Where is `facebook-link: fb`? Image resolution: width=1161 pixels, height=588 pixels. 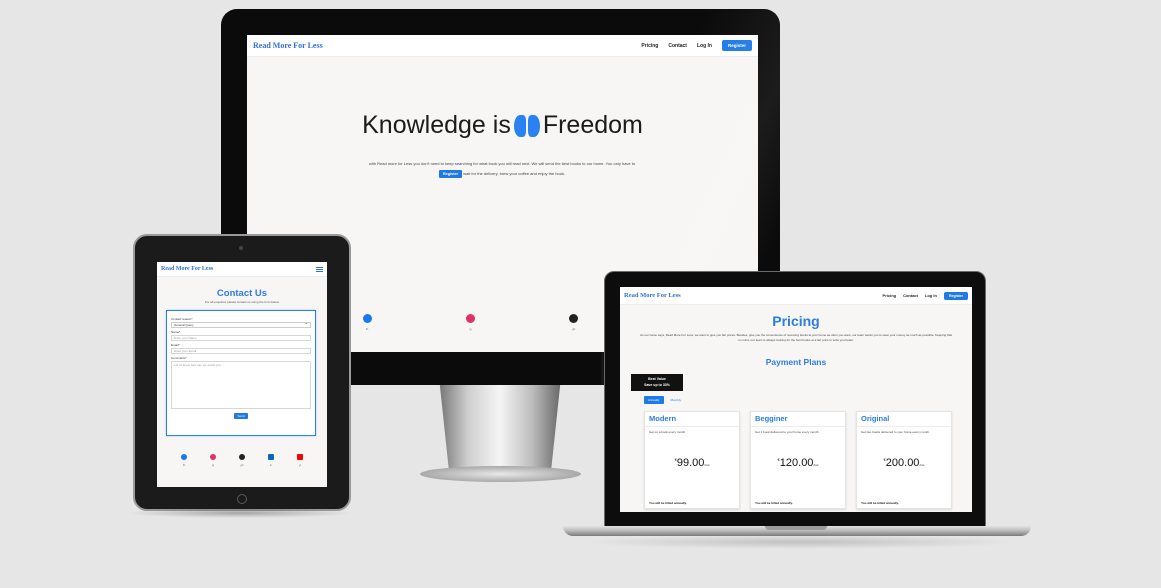
facebook-link: fb is located at coordinates (367, 322).